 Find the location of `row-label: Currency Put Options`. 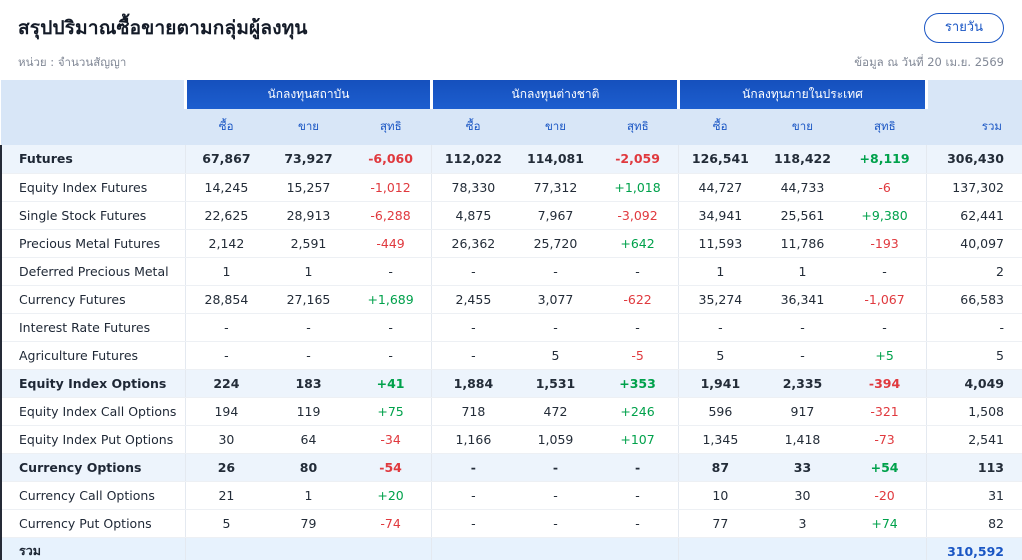

row-label: Currency Put Options is located at coordinates (92, 523).